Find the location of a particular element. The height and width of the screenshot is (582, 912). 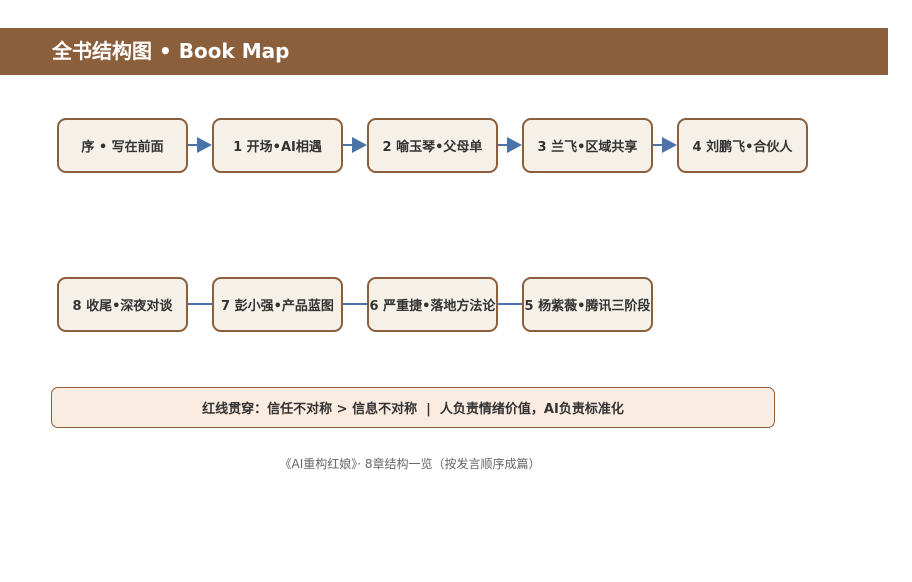

flow-node-chapter-5: 5 杨紫薇•腾讯三阶段 is located at coordinates (587, 304).